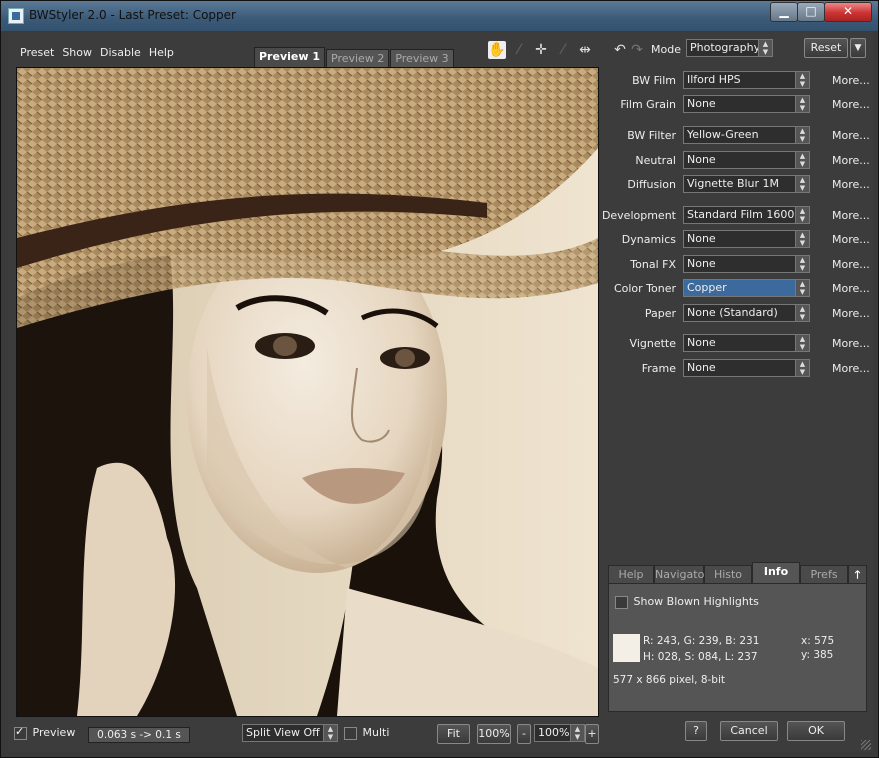 This screenshot has height=758, width=879. What do you see at coordinates (541, 50) in the screenshot?
I see `crosshair-icon: ✛` at bounding box center [541, 50].